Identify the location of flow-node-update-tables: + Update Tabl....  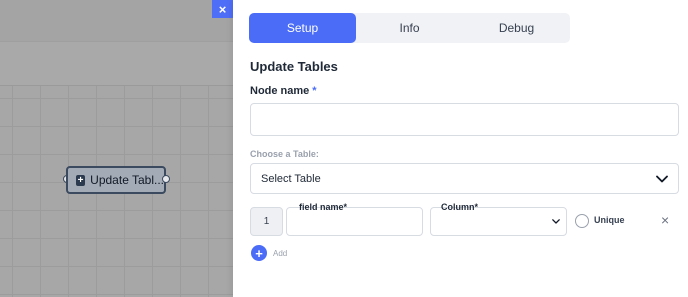
(116, 180).